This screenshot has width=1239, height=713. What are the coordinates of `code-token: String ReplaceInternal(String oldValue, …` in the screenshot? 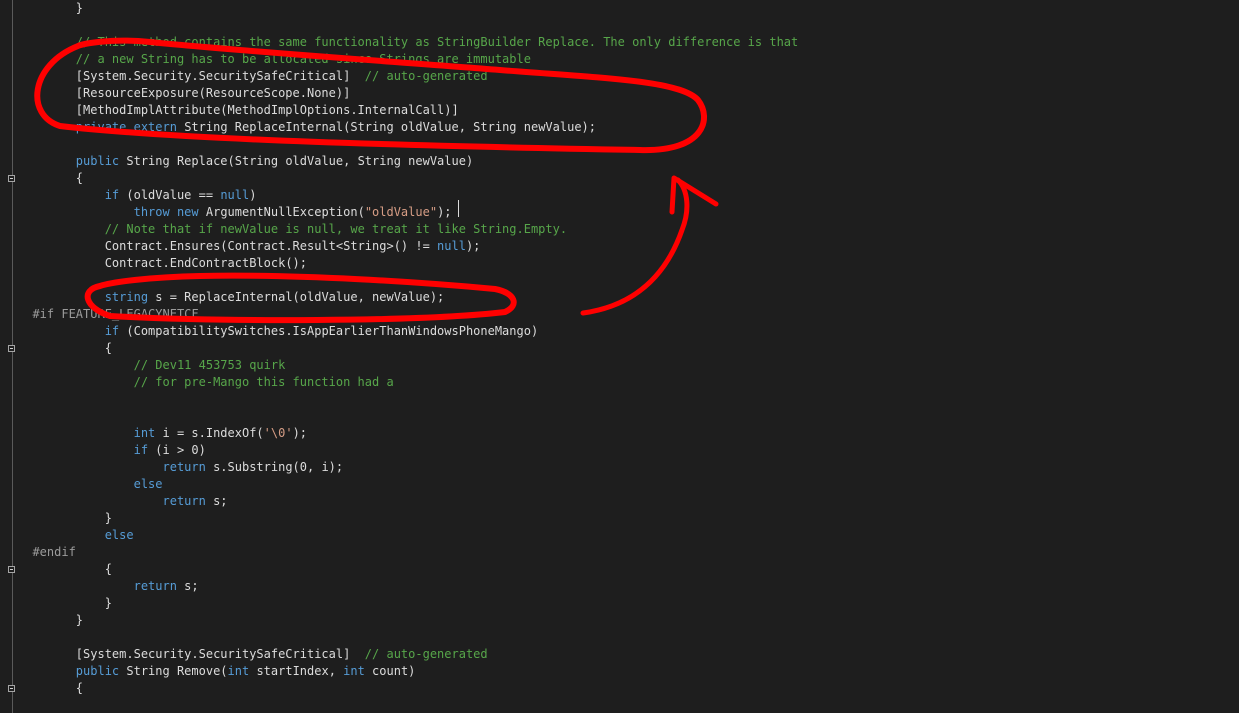 It's located at (386, 127).